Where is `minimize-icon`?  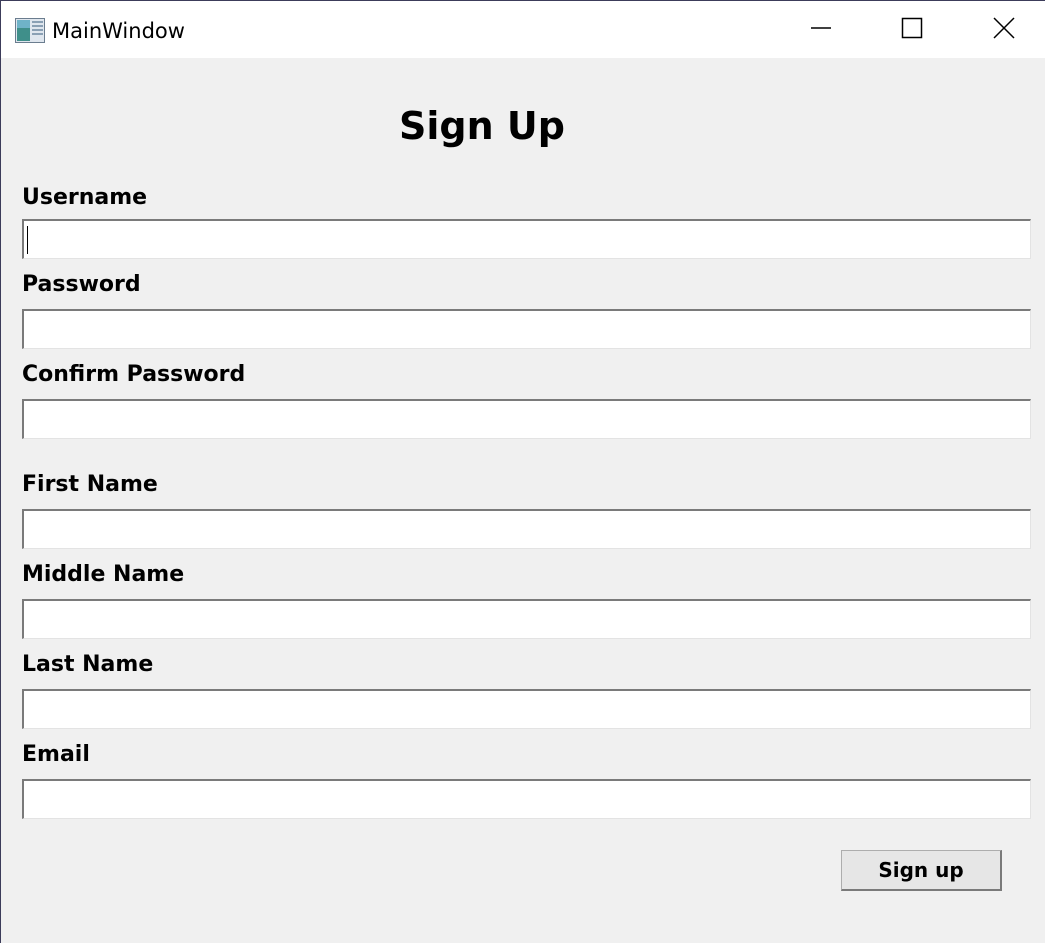
minimize-icon is located at coordinates (821, 30).